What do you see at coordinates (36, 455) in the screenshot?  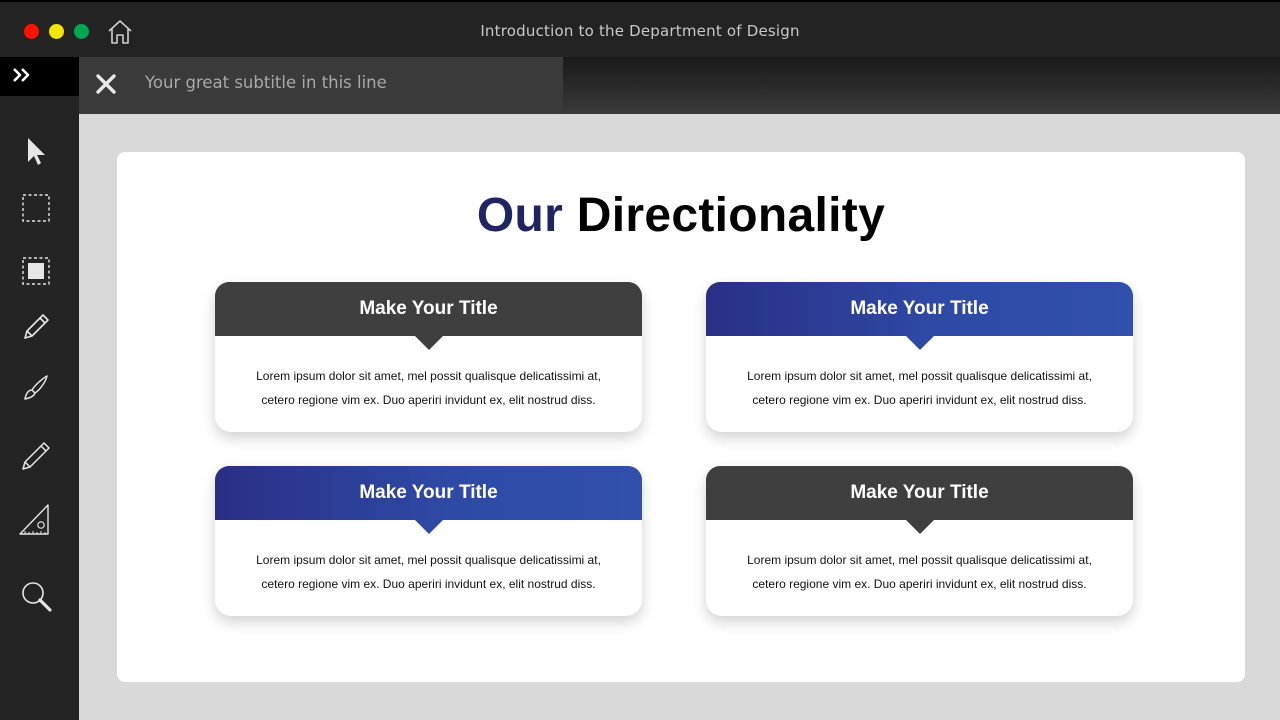 I see `pen-icon` at bounding box center [36, 455].